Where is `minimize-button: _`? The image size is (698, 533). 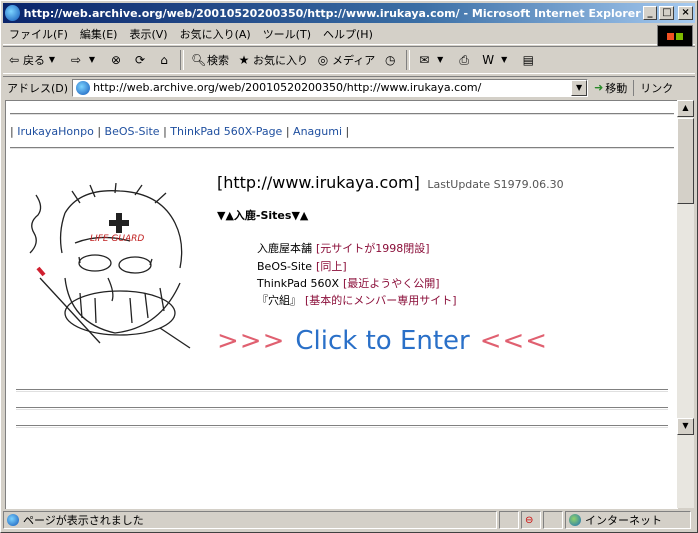
minimize-button: _ is located at coordinates (650, 13).